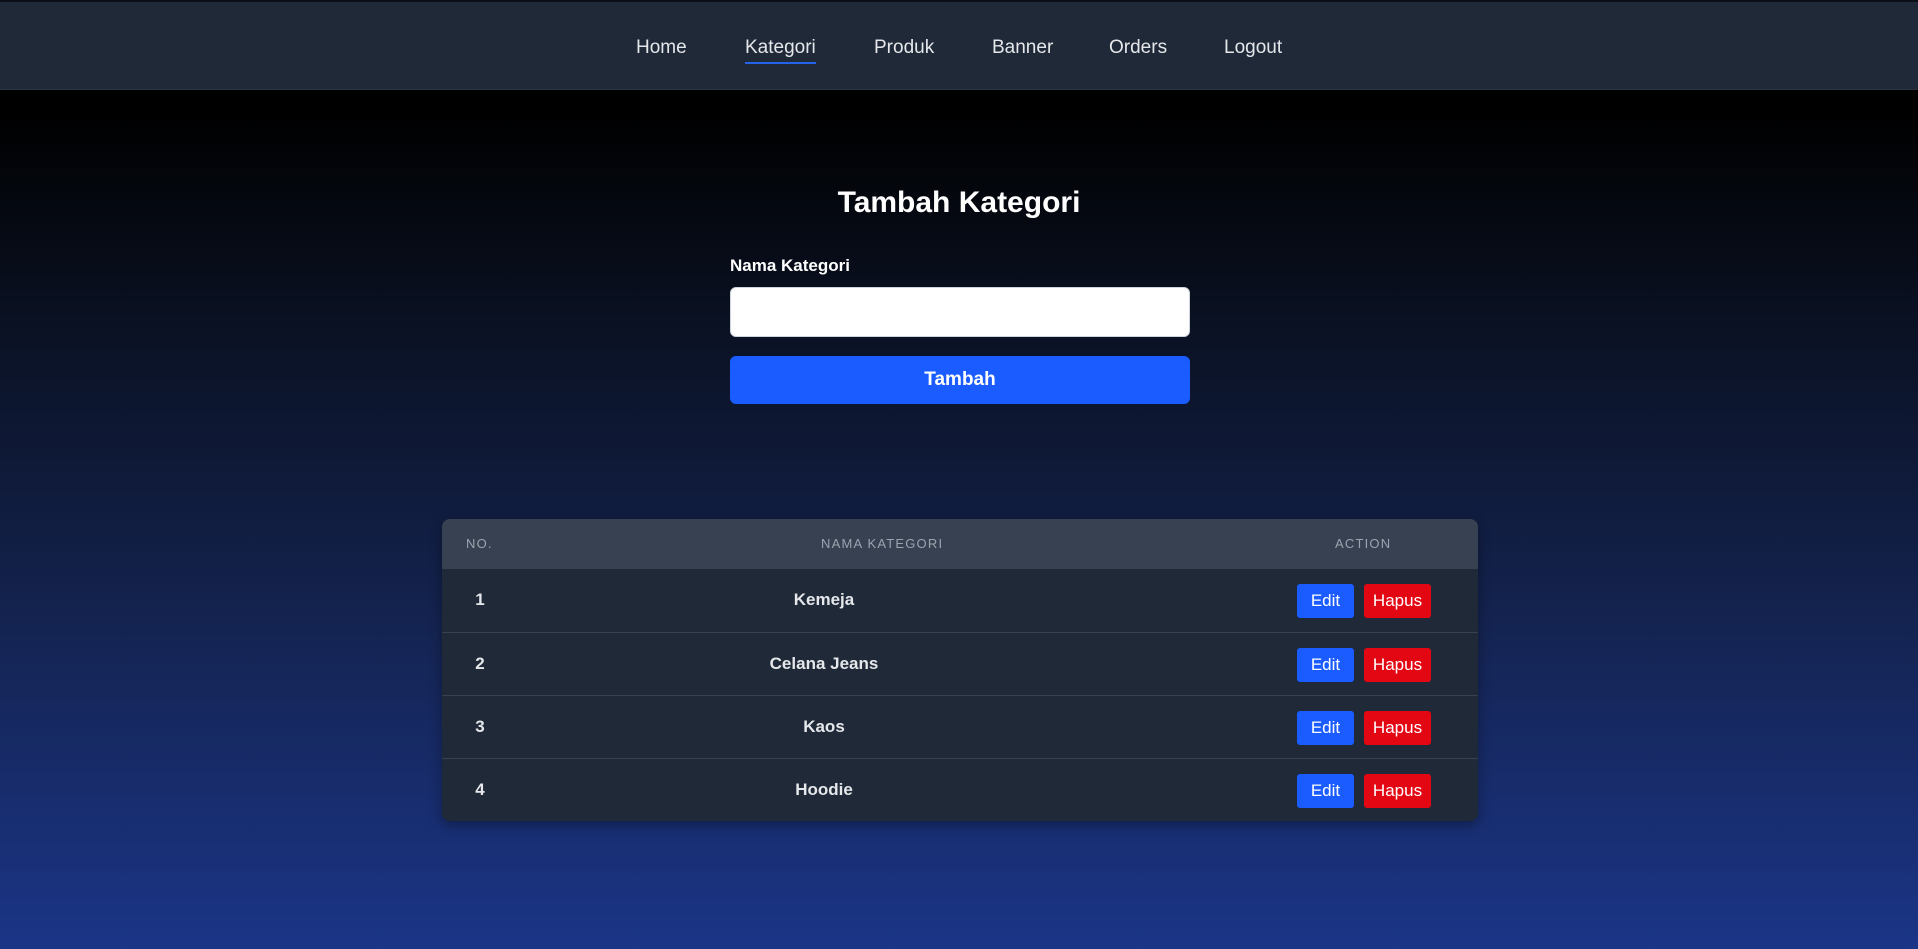 The width and height of the screenshot is (1918, 949). Describe the element at coordinates (790, 265) in the screenshot. I see `nama-kategori-label: Nama Kategori` at that location.